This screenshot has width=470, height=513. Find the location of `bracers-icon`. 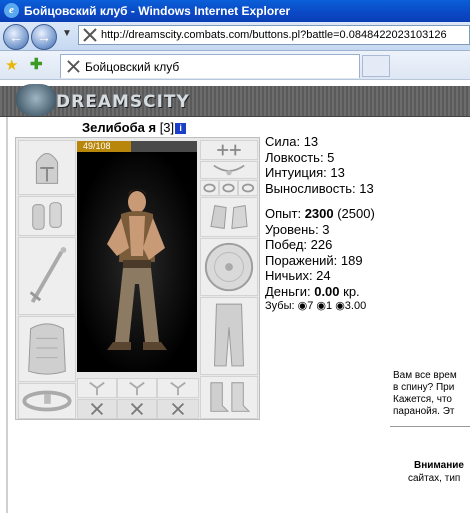

bracers-icon is located at coordinates (47, 216).